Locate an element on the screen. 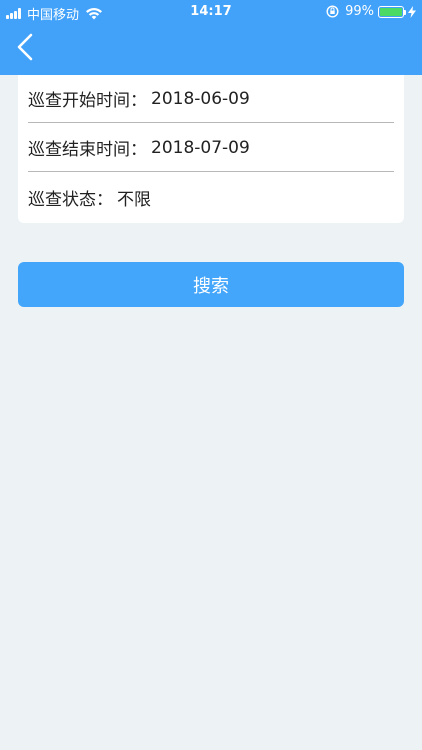  chevron-left-icon is located at coordinates (25, 47).